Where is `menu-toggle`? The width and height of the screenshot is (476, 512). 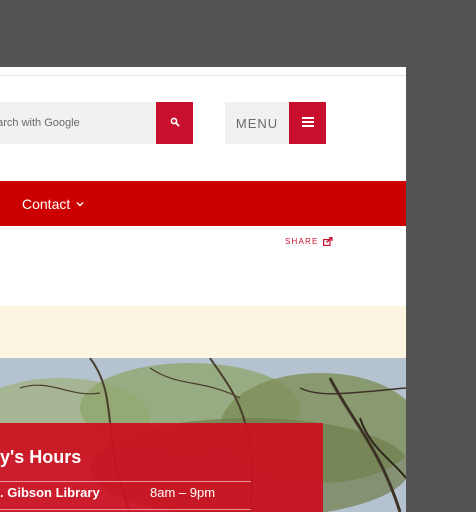
menu-toggle is located at coordinates (307, 123).